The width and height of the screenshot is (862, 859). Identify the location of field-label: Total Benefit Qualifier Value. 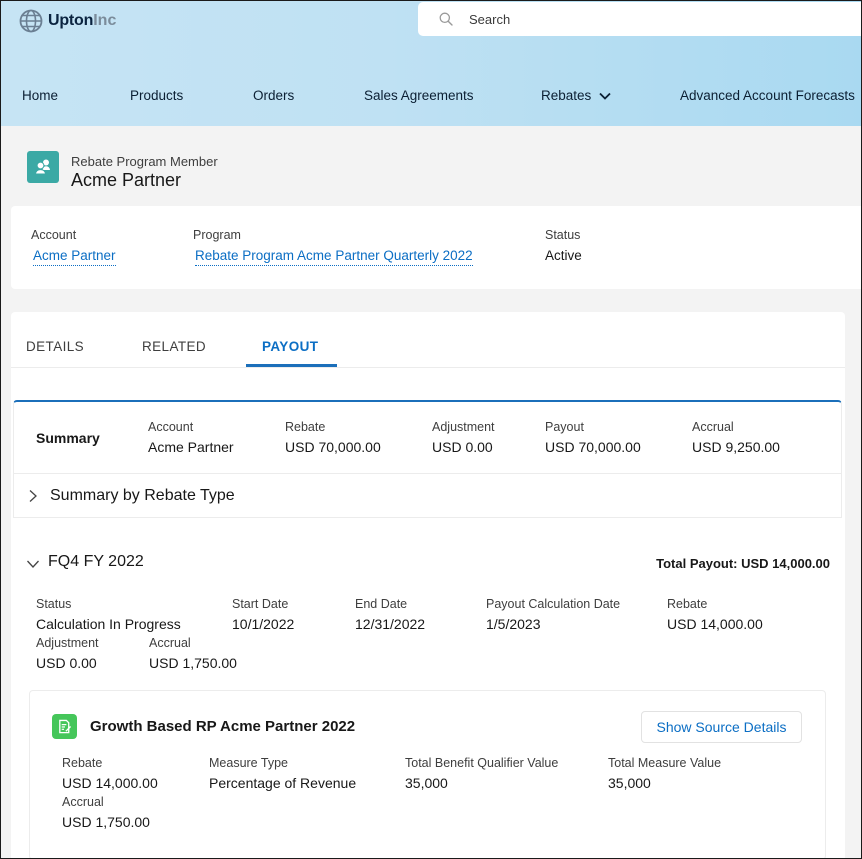
(482, 763).